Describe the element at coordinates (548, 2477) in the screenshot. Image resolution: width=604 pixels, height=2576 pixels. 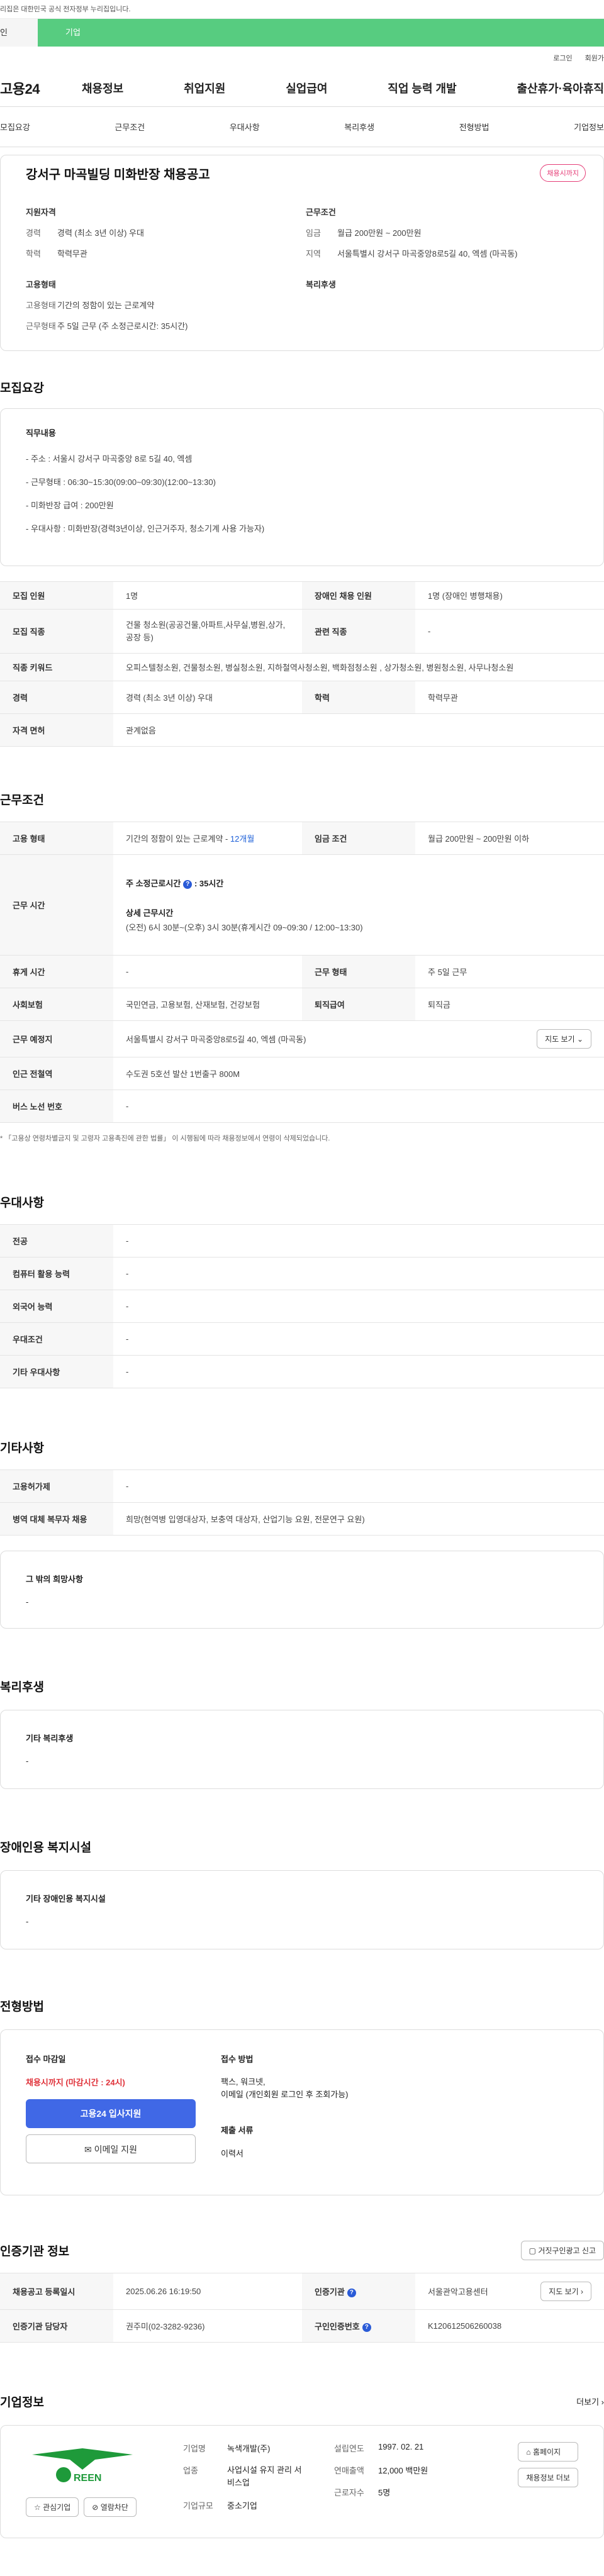
I see `company-jobs-button: 채용정보 더보` at that location.